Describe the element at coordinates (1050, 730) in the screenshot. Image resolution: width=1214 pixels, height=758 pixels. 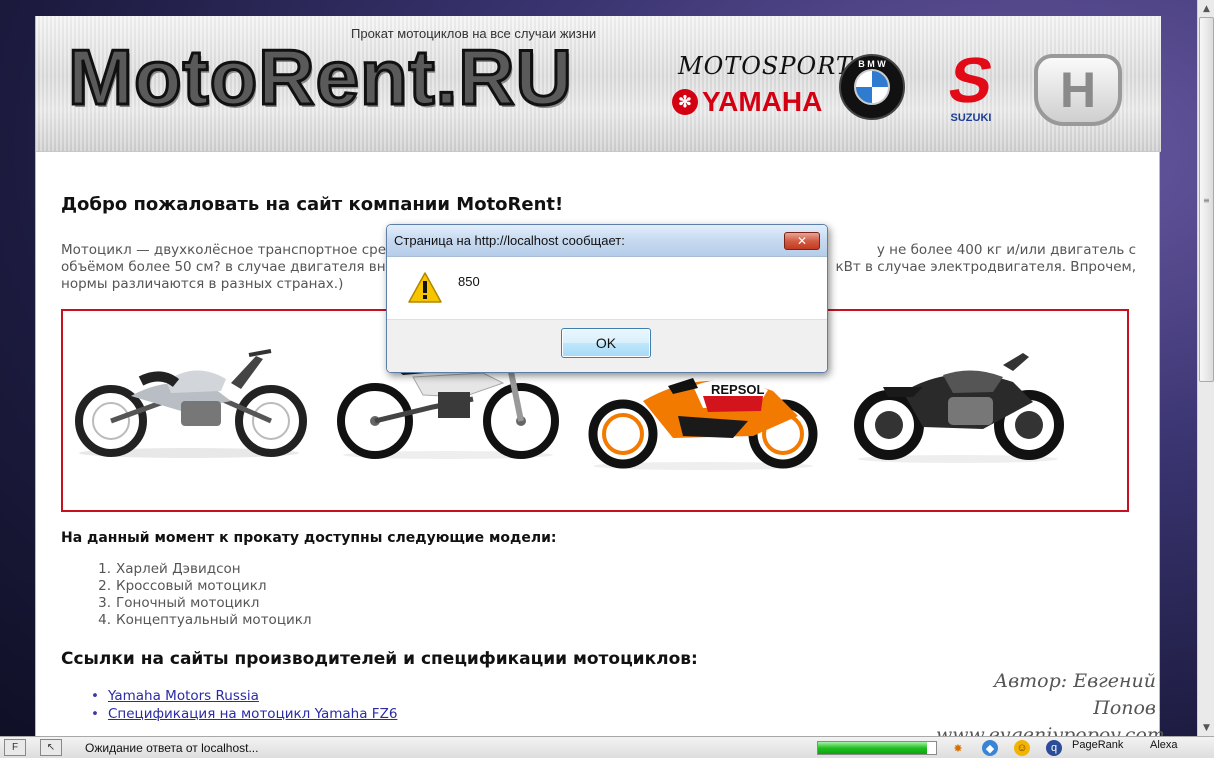
I see `signature-site: www.evgeniypopov.com` at that location.